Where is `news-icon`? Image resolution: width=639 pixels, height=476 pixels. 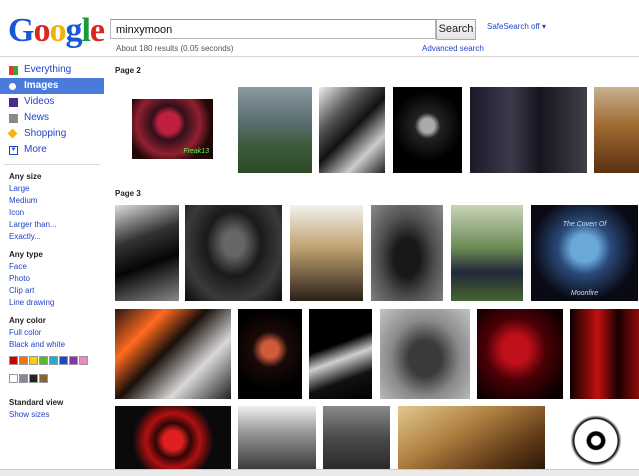
news-icon is located at coordinates (13, 118).